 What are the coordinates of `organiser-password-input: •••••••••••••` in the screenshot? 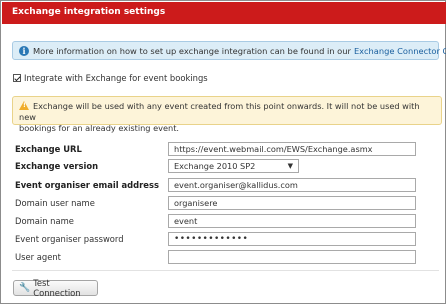 It's located at (292, 239).